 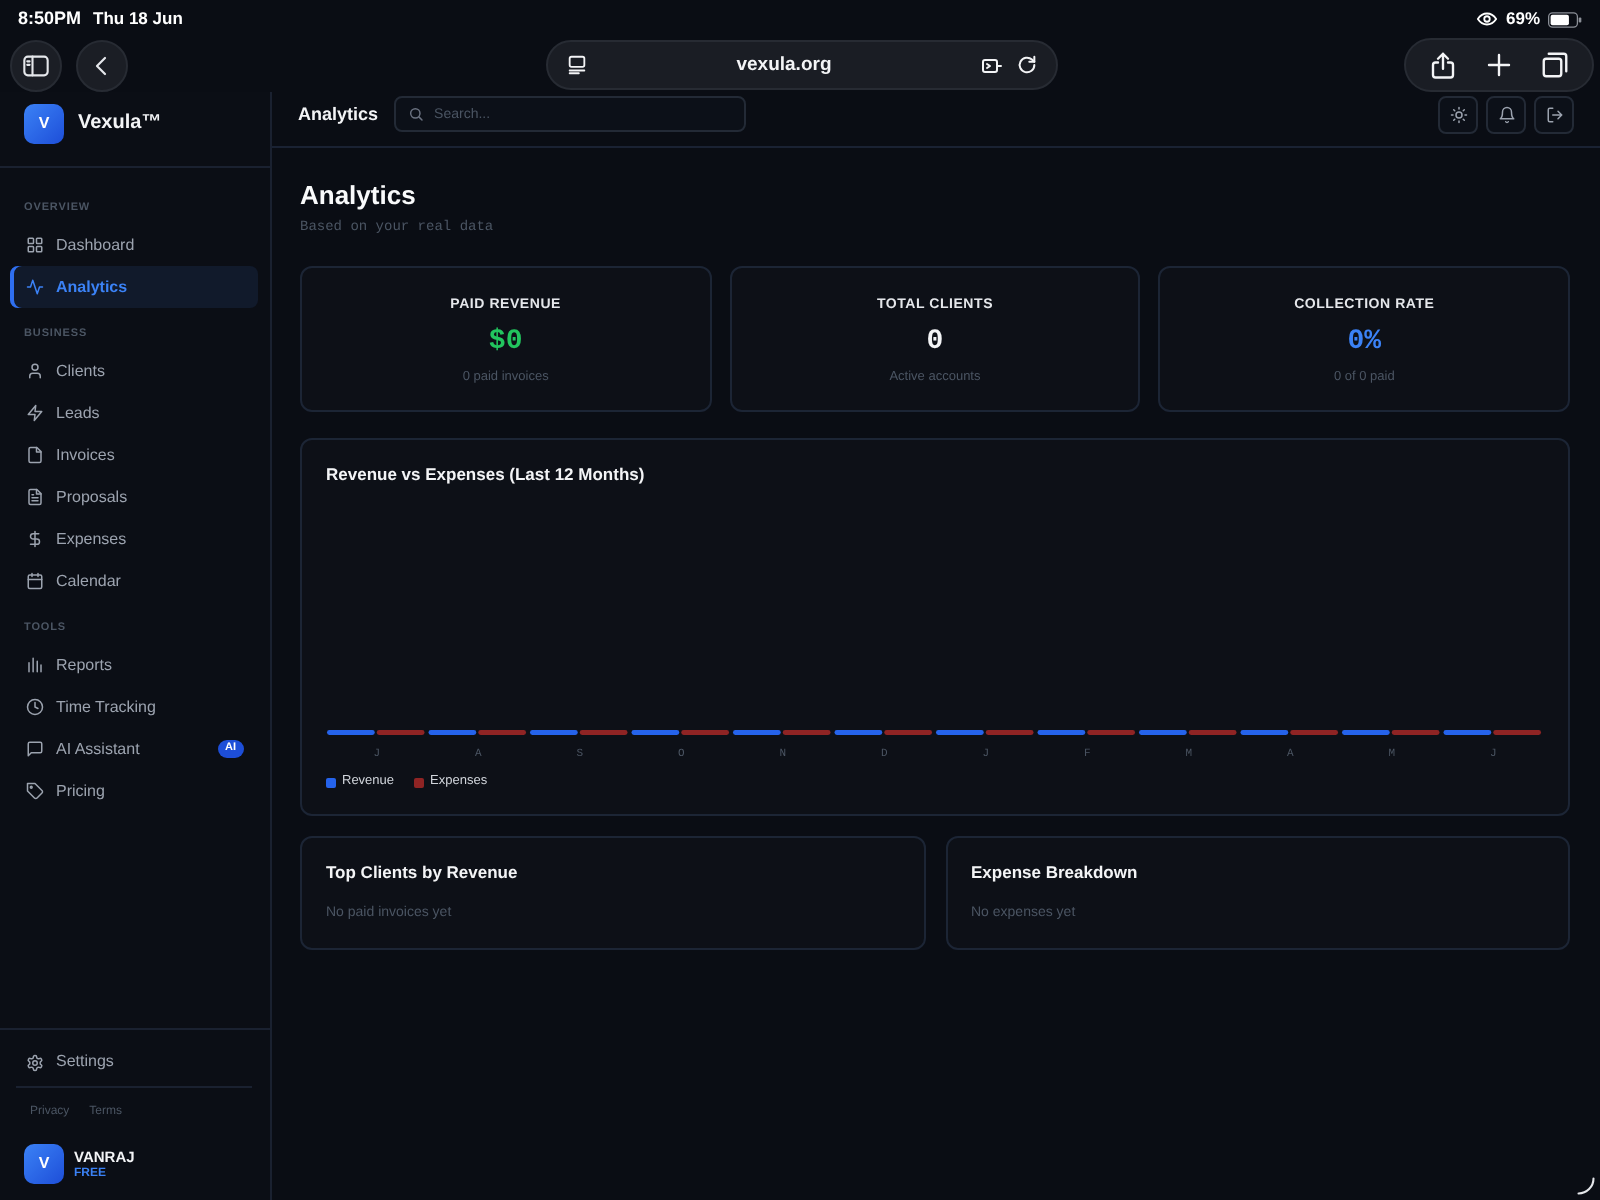 I want to click on share-button, so click(x=1442, y=65).